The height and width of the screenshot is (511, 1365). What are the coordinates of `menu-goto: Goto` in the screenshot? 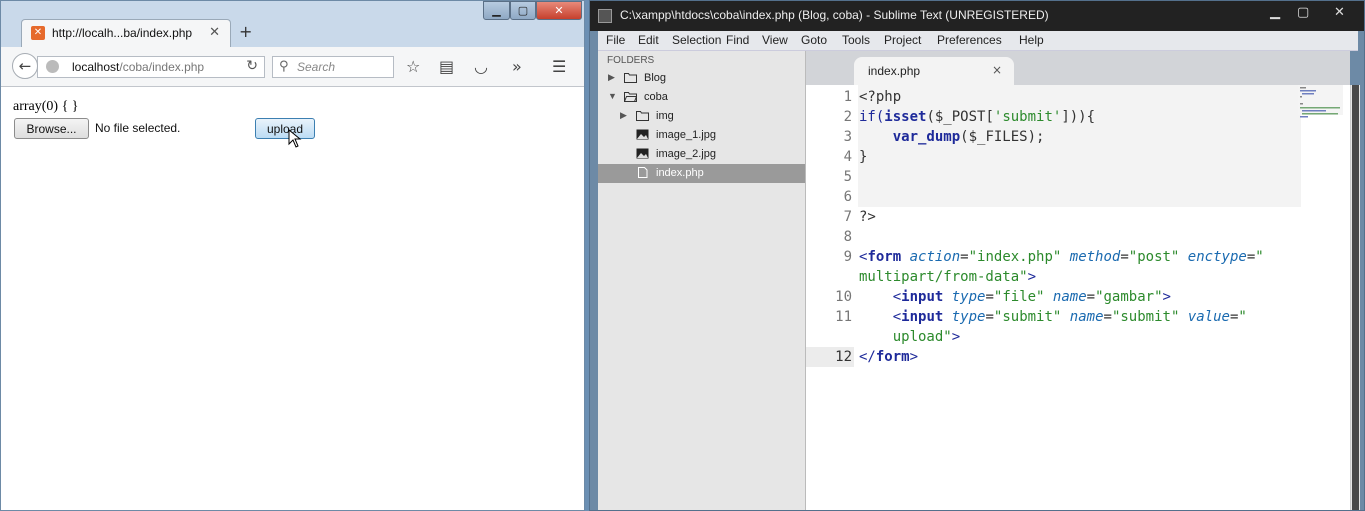 It's located at (814, 40).